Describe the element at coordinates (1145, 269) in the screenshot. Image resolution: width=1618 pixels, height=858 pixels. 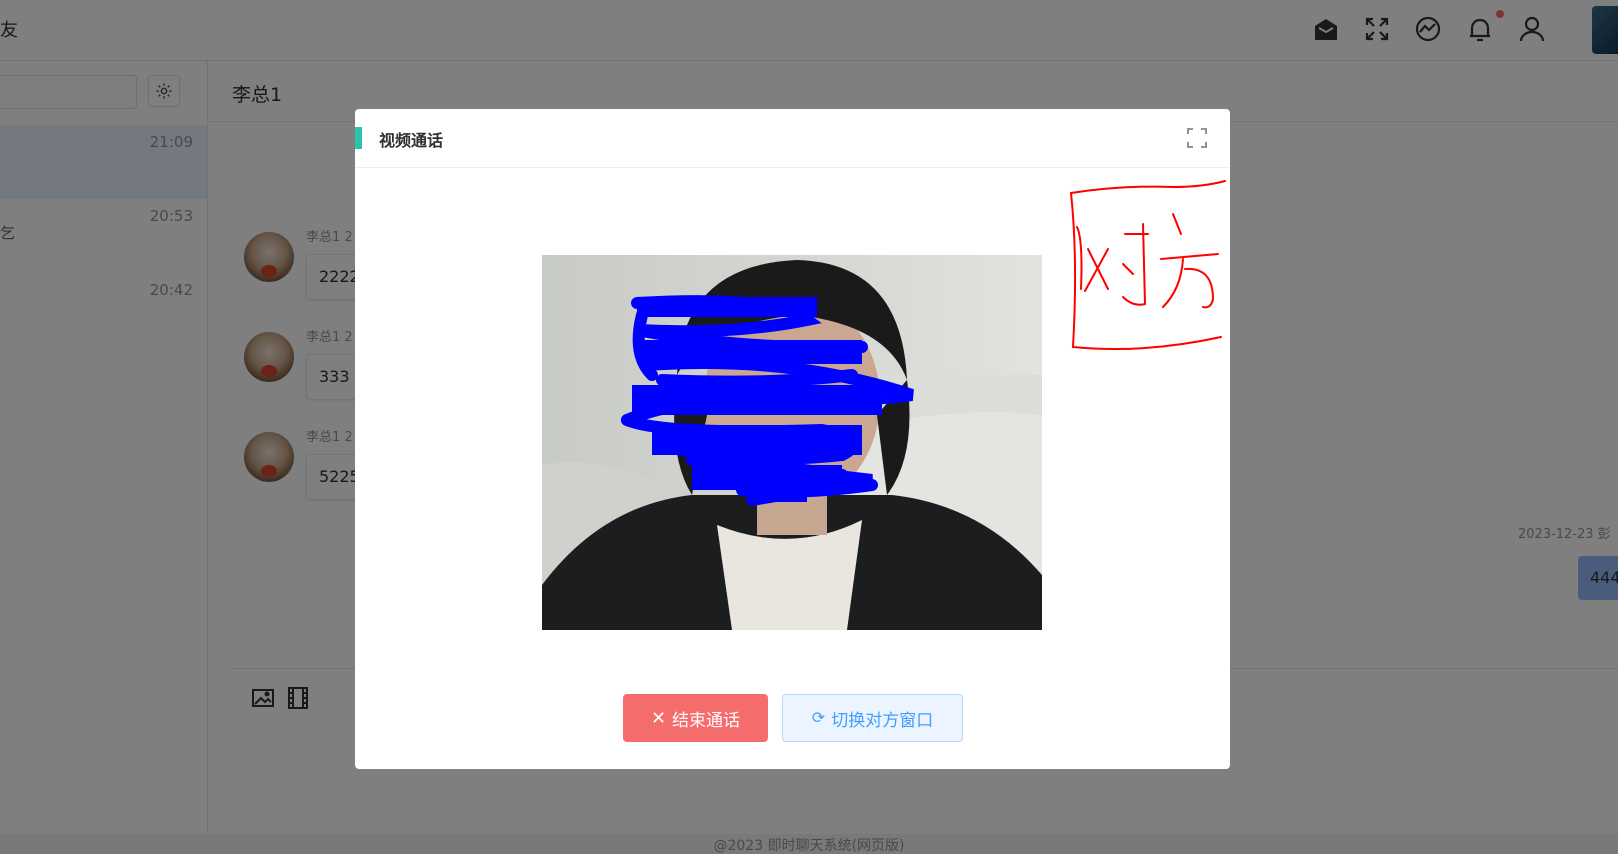
I see `remote-video-annotation: 对方` at that location.